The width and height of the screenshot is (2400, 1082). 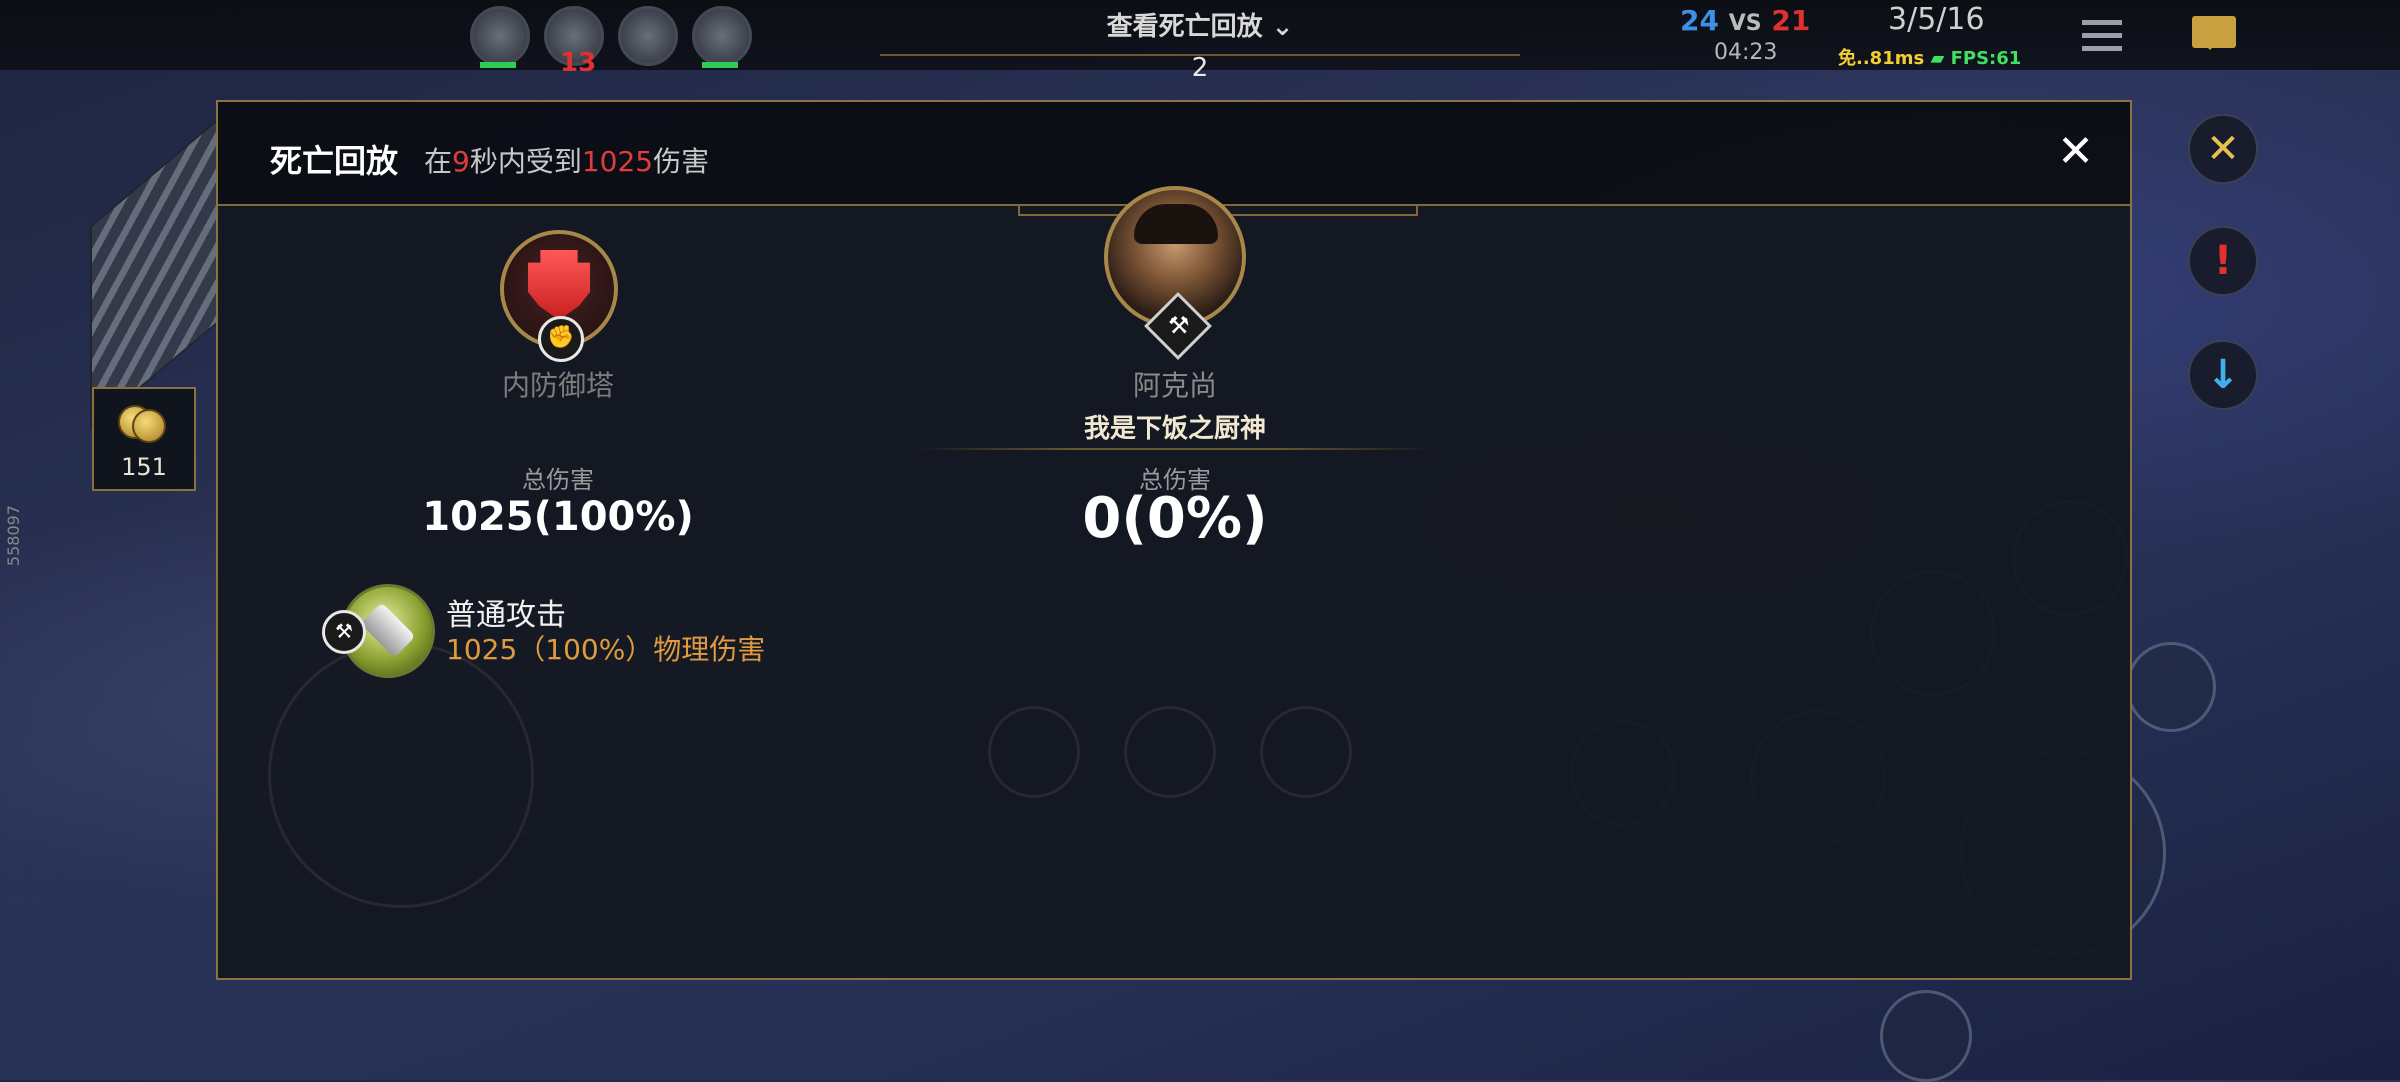 What do you see at coordinates (157, 272) in the screenshot?
I see `minimap` at bounding box center [157, 272].